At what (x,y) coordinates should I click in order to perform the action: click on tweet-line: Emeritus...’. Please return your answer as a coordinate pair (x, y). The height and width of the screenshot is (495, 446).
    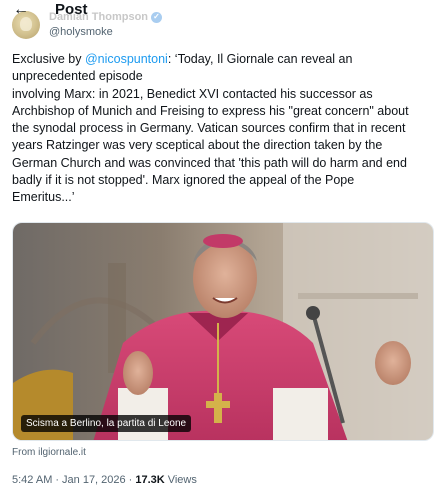
    Looking at the image, I should click on (43, 197).